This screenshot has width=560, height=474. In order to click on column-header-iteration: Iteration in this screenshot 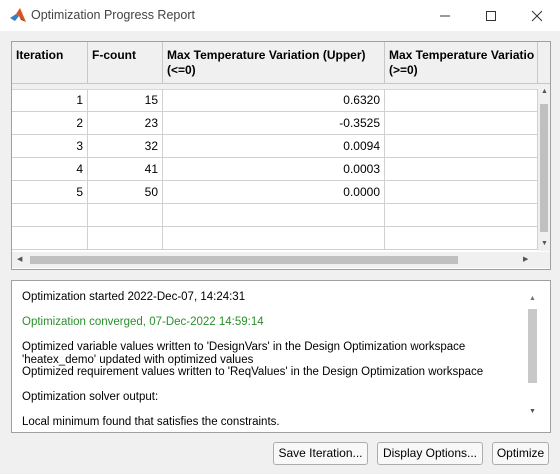, I will do `click(50, 62)`.